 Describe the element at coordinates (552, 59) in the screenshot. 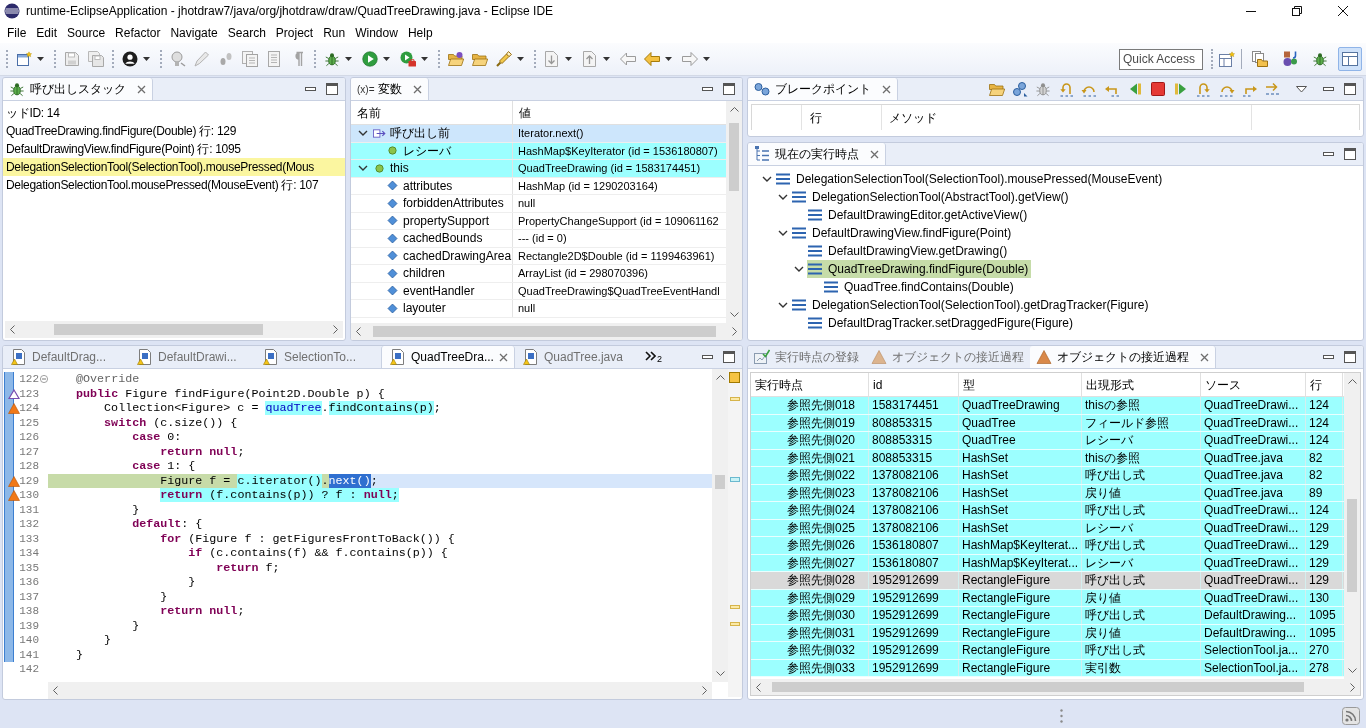

I see `document-down-arrow-icon` at that location.